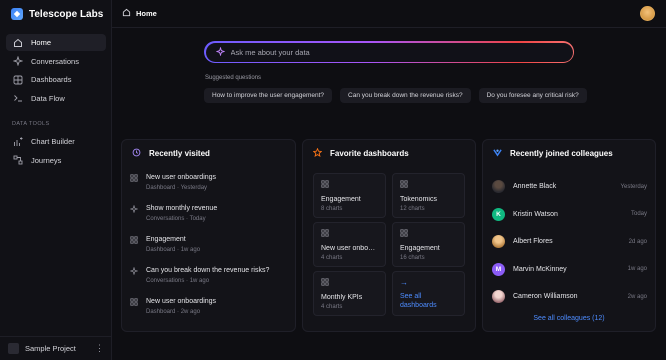 The image size is (666, 360). What do you see at coordinates (178, 281) in the screenshot?
I see `list-item-meta: Conversations · 1w ago` at bounding box center [178, 281].